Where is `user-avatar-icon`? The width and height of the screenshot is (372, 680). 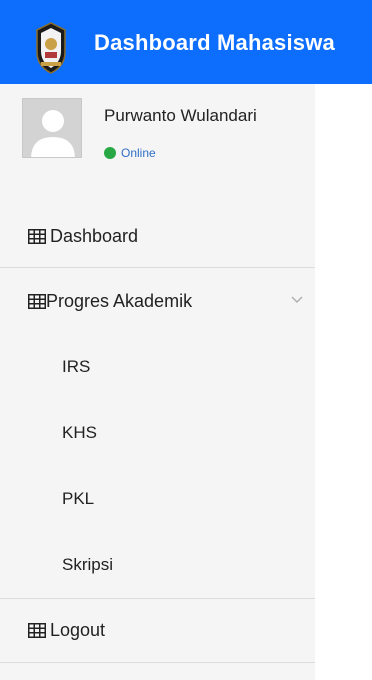 user-avatar-icon is located at coordinates (52, 128).